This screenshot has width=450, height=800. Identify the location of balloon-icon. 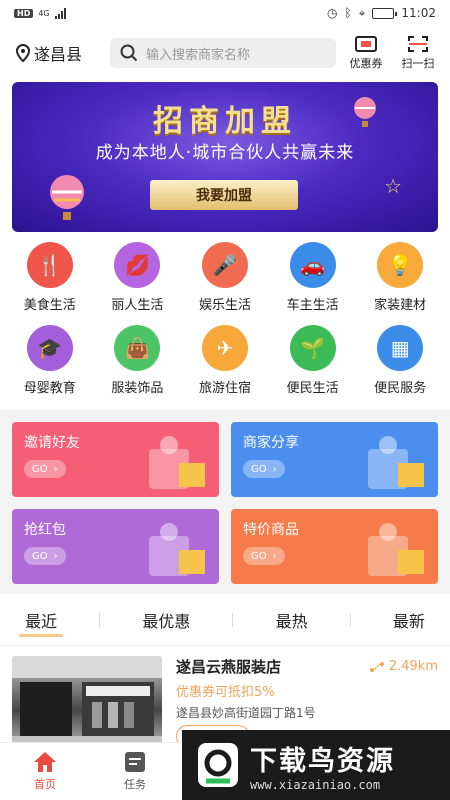
(67, 197).